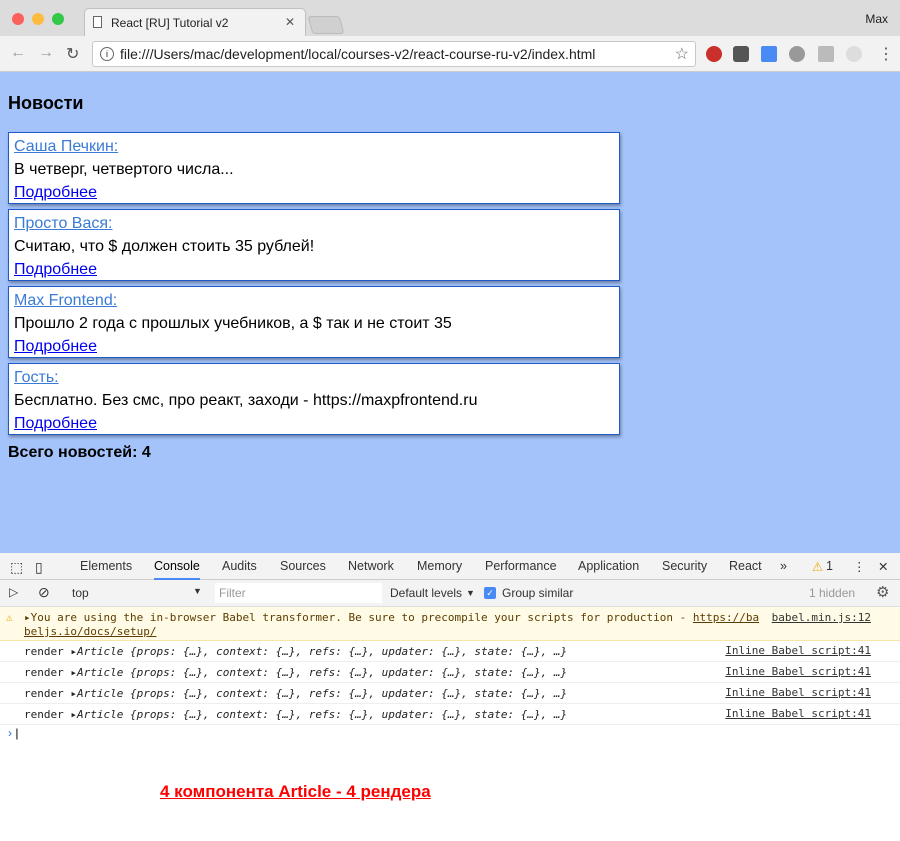 This screenshot has height=841, width=900. What do you see at coordinates (97, 22) in the screenshot?
I see `document-icon` at bounding box center [97, 22].